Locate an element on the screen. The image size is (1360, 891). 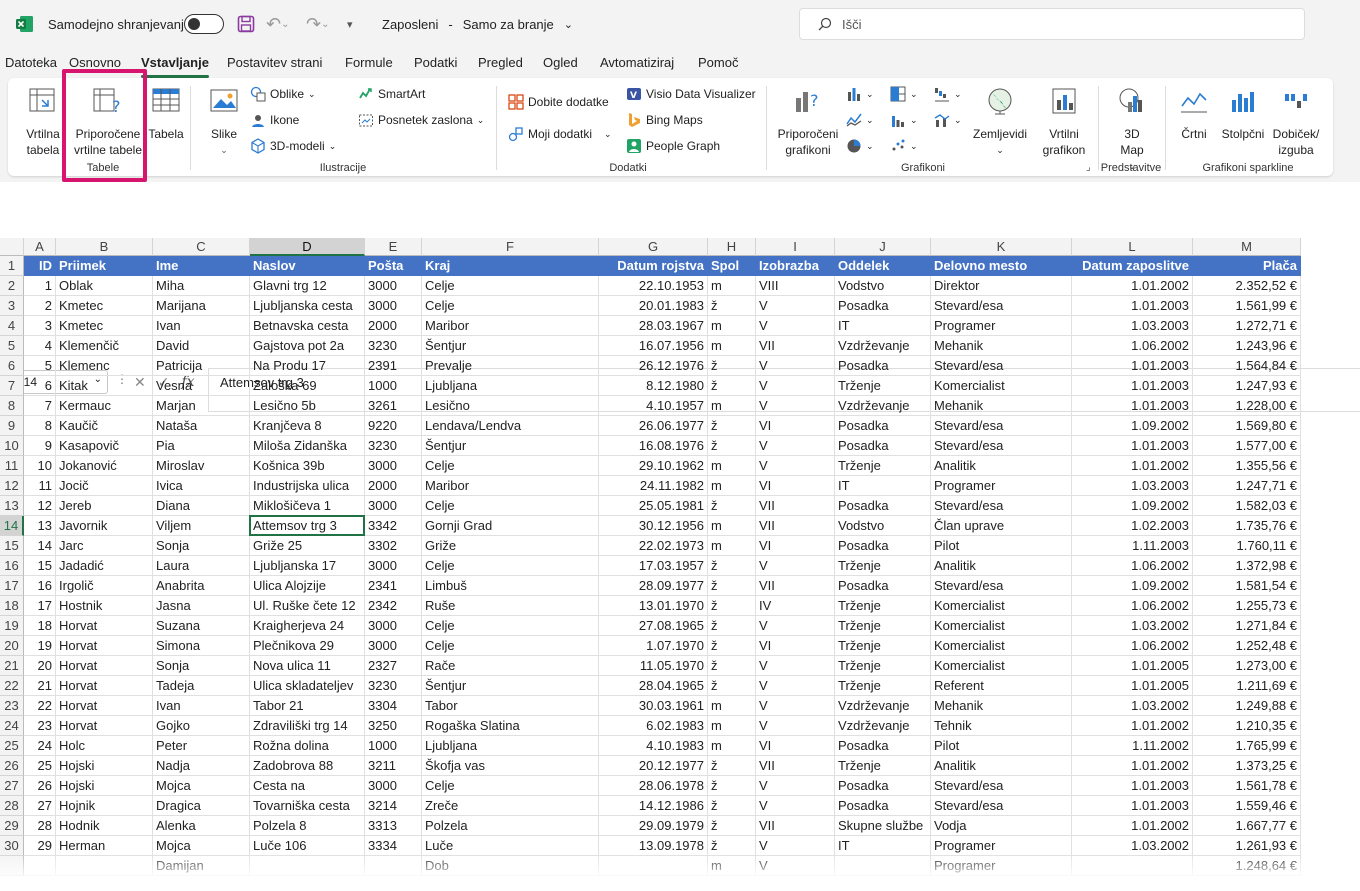
column-header-e: E is located at coordinates (393, 247).